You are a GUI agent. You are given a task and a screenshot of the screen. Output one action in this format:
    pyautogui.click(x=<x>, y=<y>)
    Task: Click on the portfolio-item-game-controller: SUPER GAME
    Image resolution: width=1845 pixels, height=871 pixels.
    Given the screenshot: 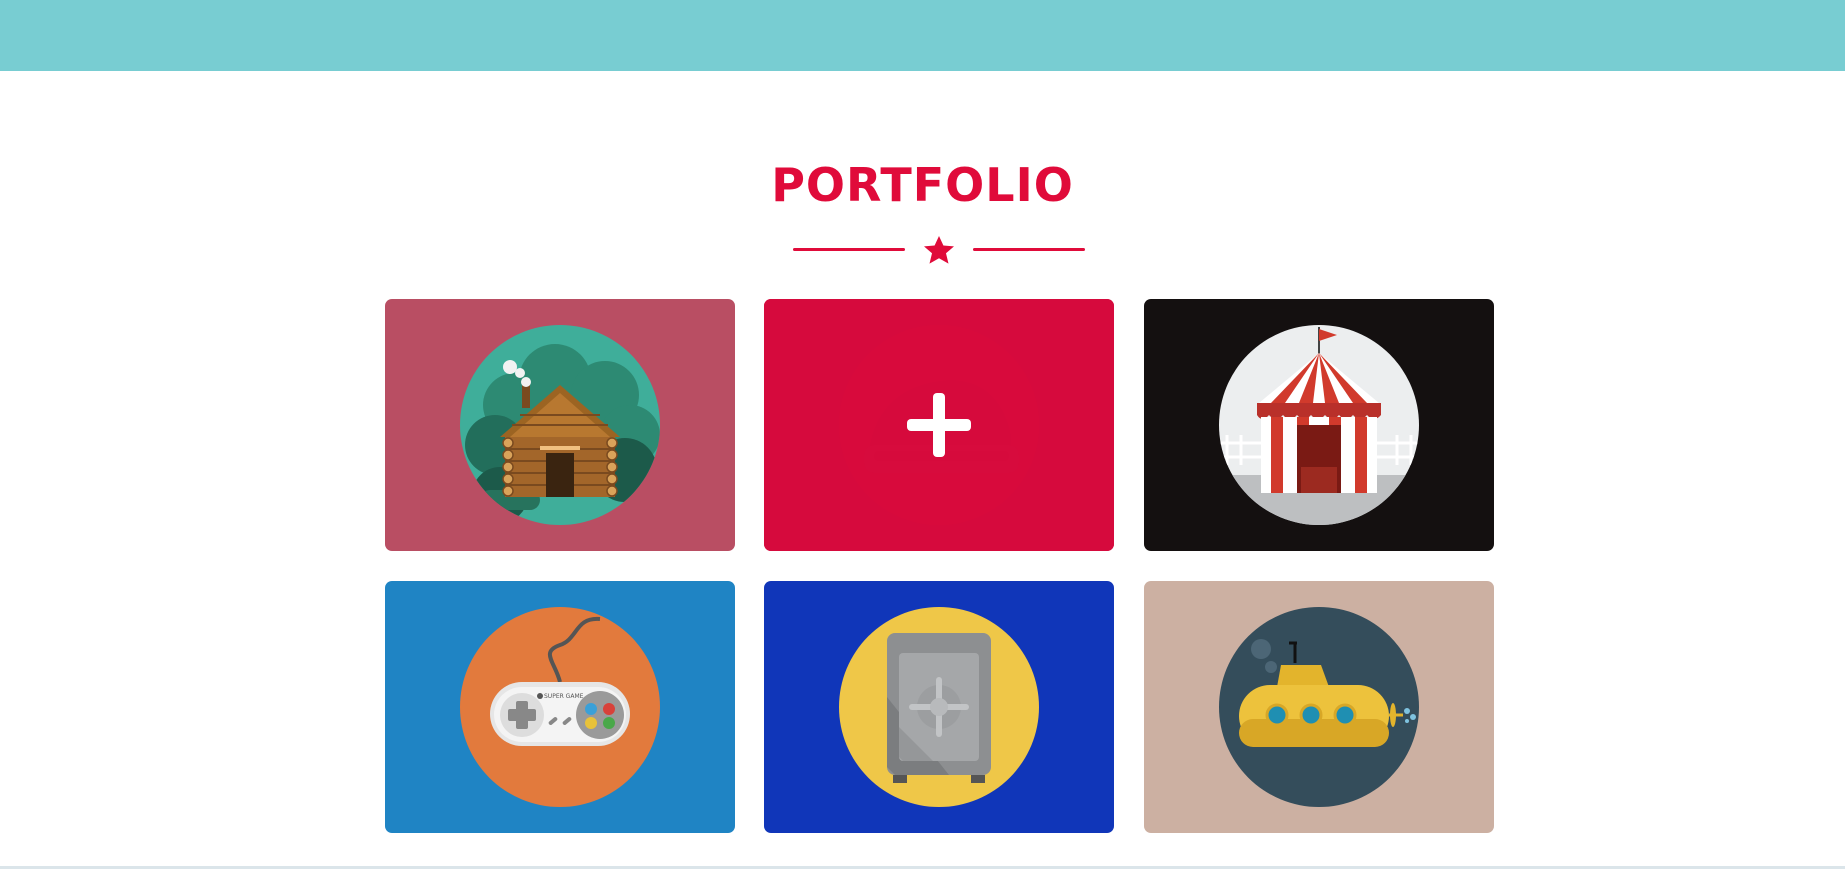 What is the action you would take?
    pyautogui.click(x=560, y=707)
    